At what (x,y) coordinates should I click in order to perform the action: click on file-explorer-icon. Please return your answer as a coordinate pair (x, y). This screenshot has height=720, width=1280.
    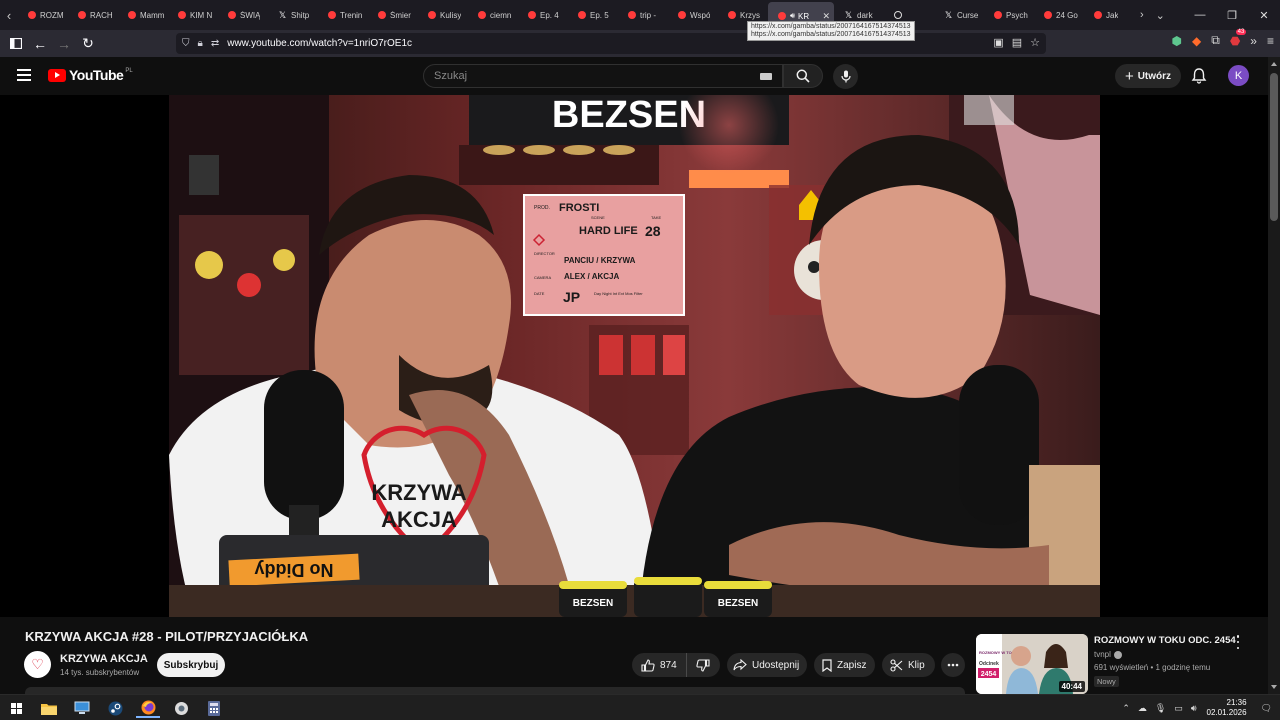
    Looking at the image, I should click on (49, 708).